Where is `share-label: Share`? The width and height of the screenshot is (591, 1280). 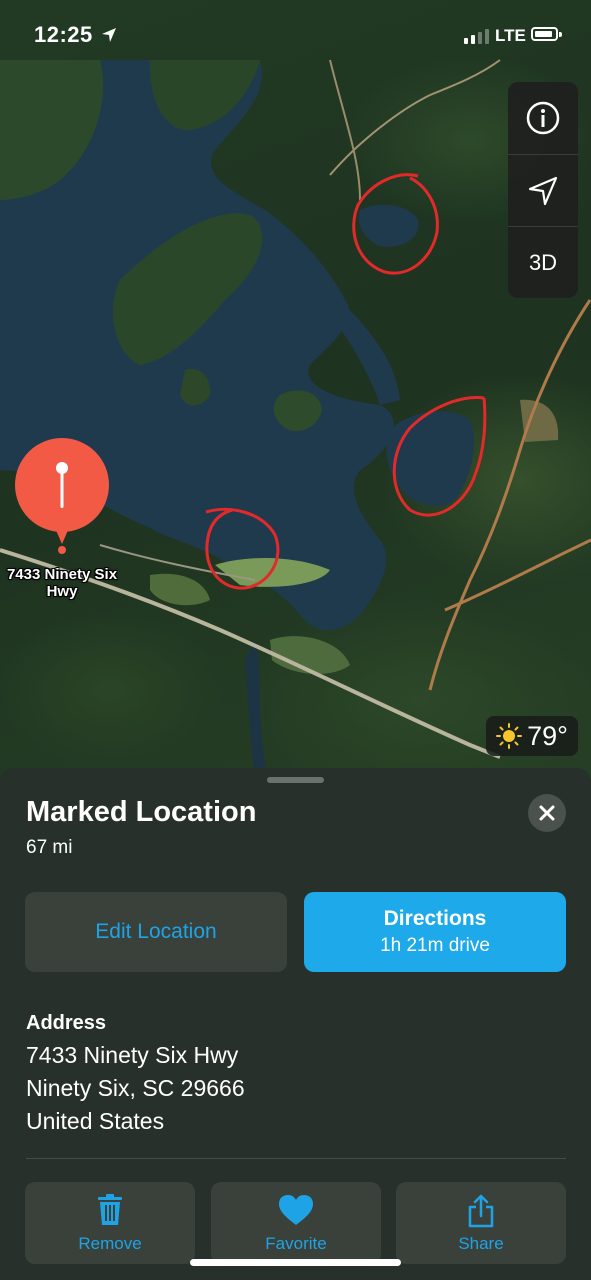 share-label: Share is located at coordinates (481, 1243).